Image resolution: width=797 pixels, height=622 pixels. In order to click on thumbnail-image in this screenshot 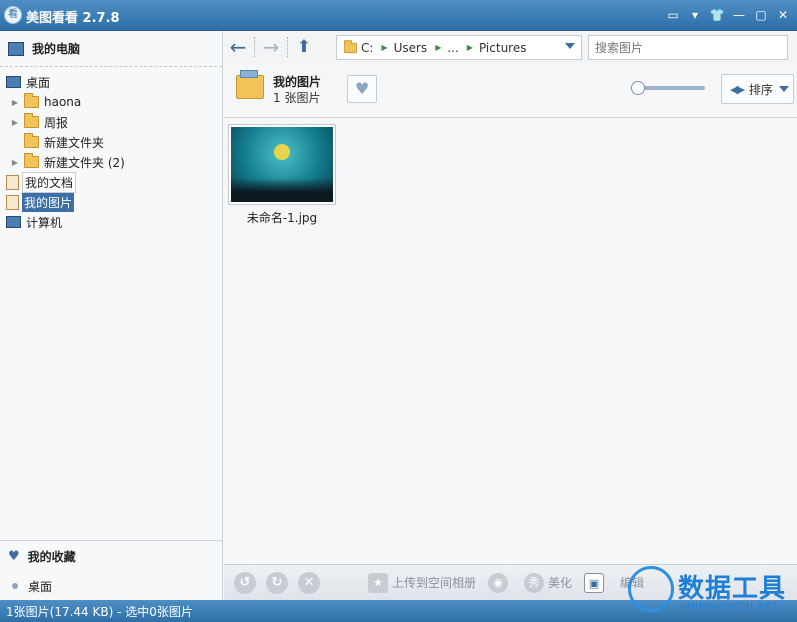, I will do `click(282, 164)`.